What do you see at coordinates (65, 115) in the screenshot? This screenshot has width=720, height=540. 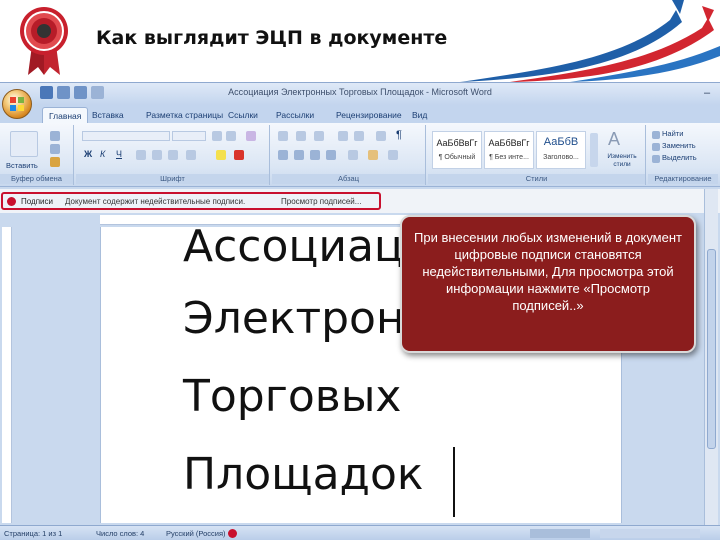 I see `tab-home: Главная` at bounding box center [65, 115].